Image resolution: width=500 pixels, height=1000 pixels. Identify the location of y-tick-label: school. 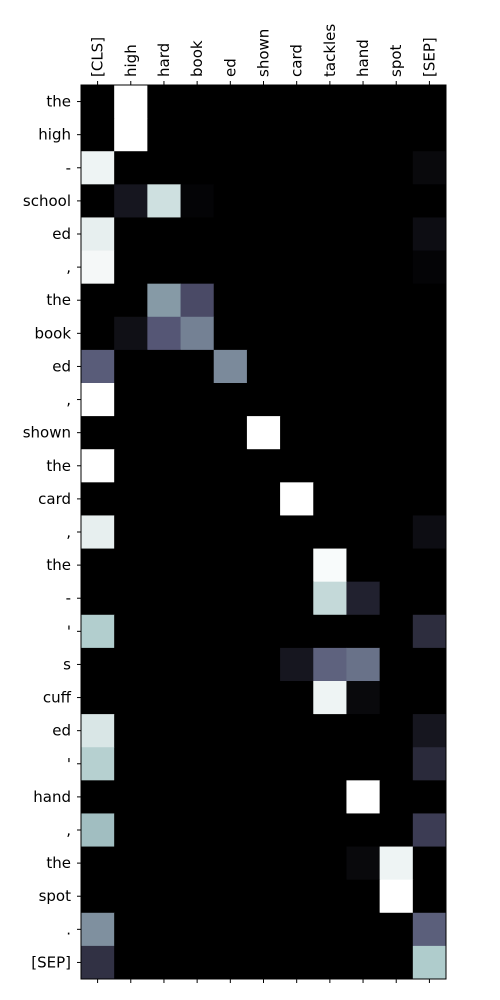
(47, 201).